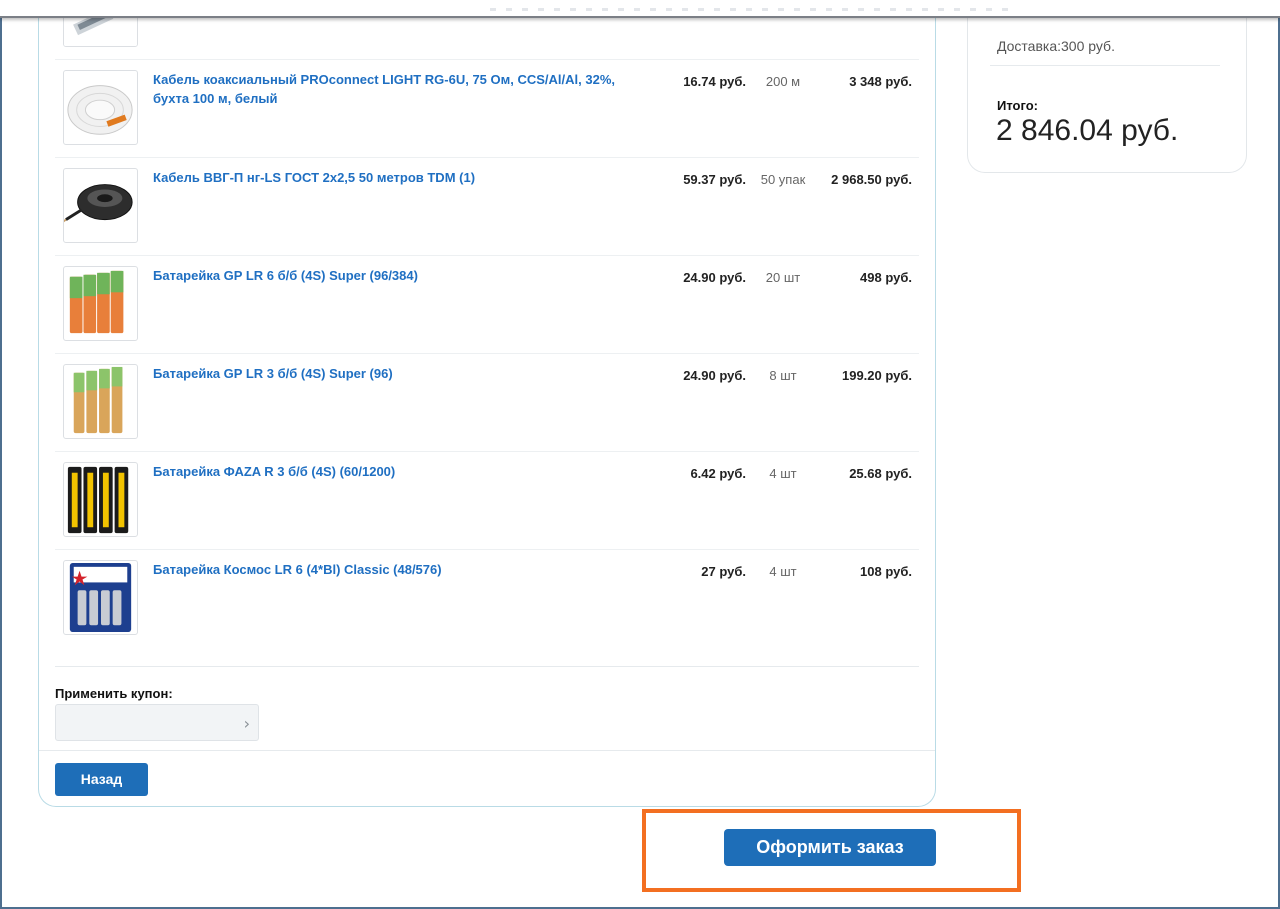 The image size is (1280, 909). What do you see at coordinates (880, 81) in the screenshot?
I see `product-sum: 3 348 руб.` at bounding box center [880, 81].